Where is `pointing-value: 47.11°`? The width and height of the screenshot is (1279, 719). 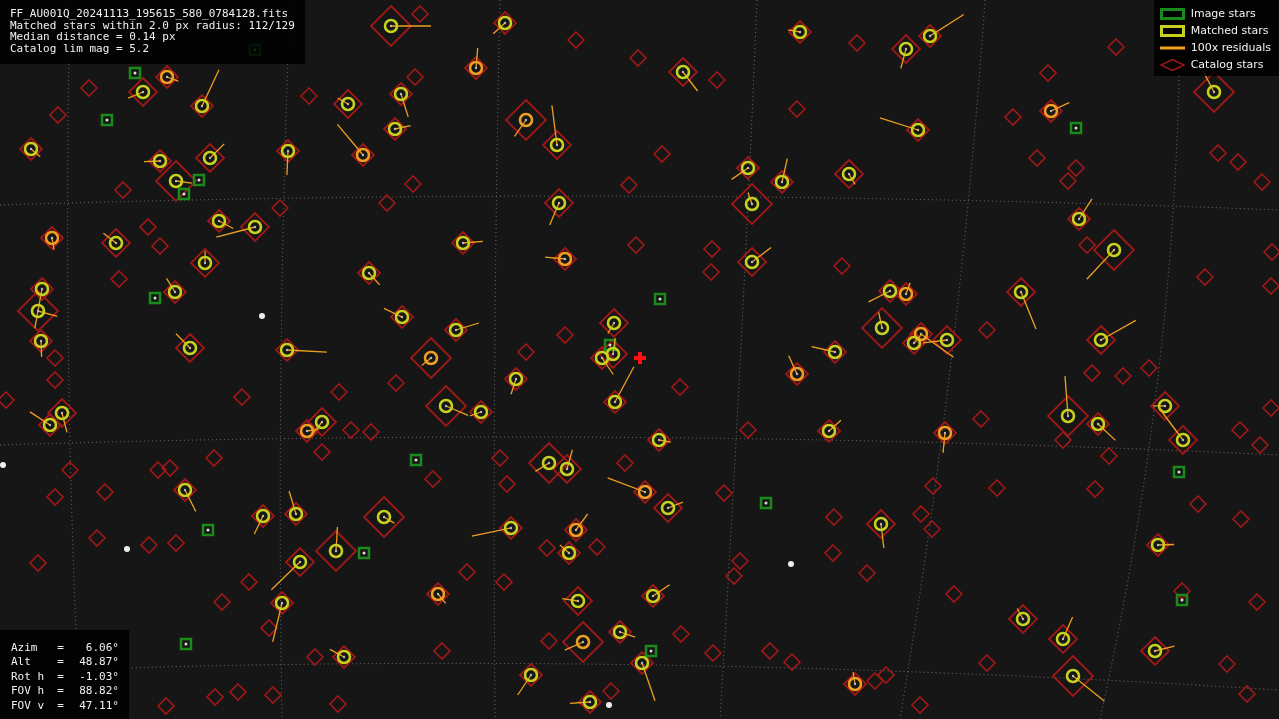
pointing-value: 47.11° is located at coordinates (98, 705).